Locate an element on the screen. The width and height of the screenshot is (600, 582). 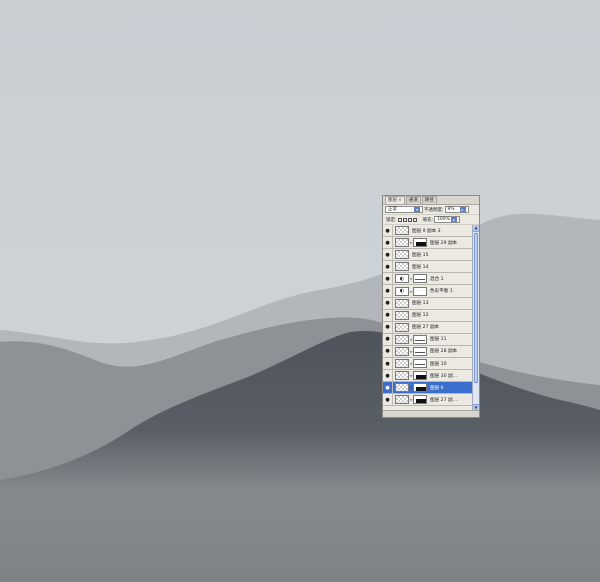
layer-name: 混合 1 is located at coordinates (437, 279).